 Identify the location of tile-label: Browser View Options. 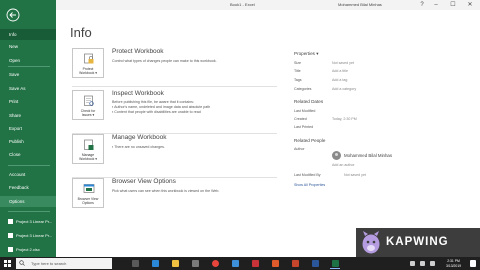
(88, 201).